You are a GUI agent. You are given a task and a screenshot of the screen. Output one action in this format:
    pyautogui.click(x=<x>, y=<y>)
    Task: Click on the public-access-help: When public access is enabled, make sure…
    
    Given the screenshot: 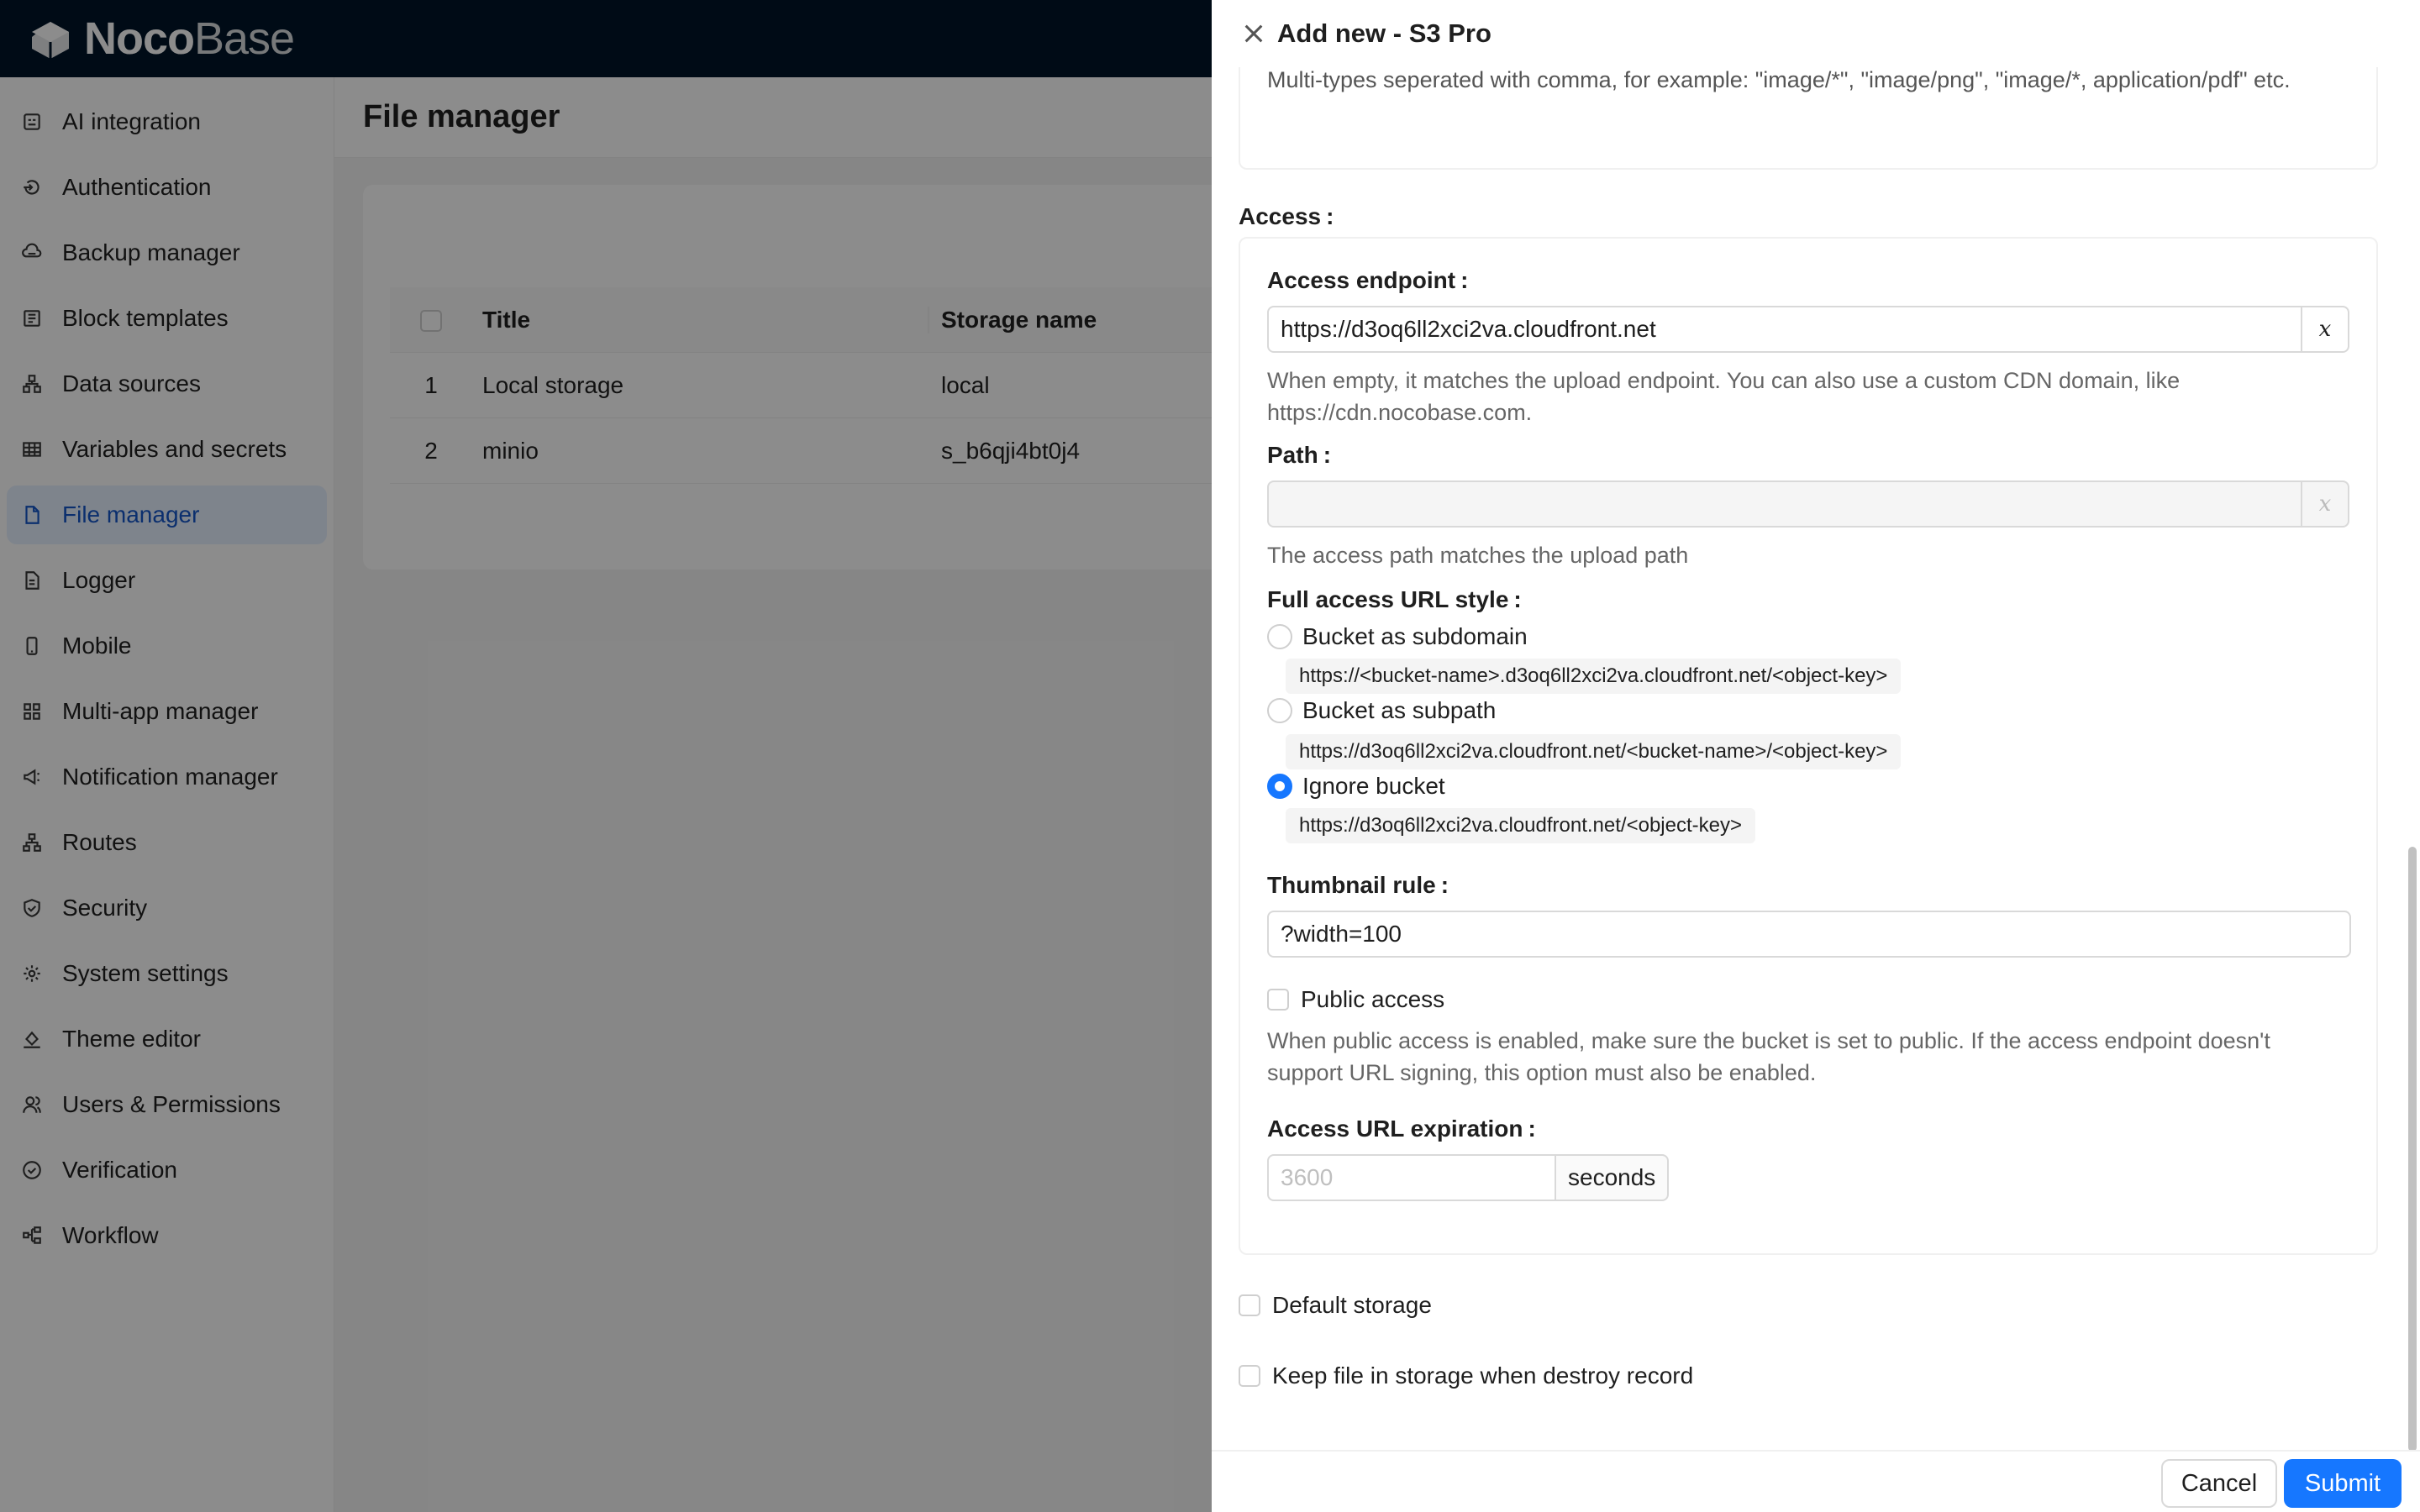 What is the action you would take?
    pyautogui.click(x=1768, y=1056)
    